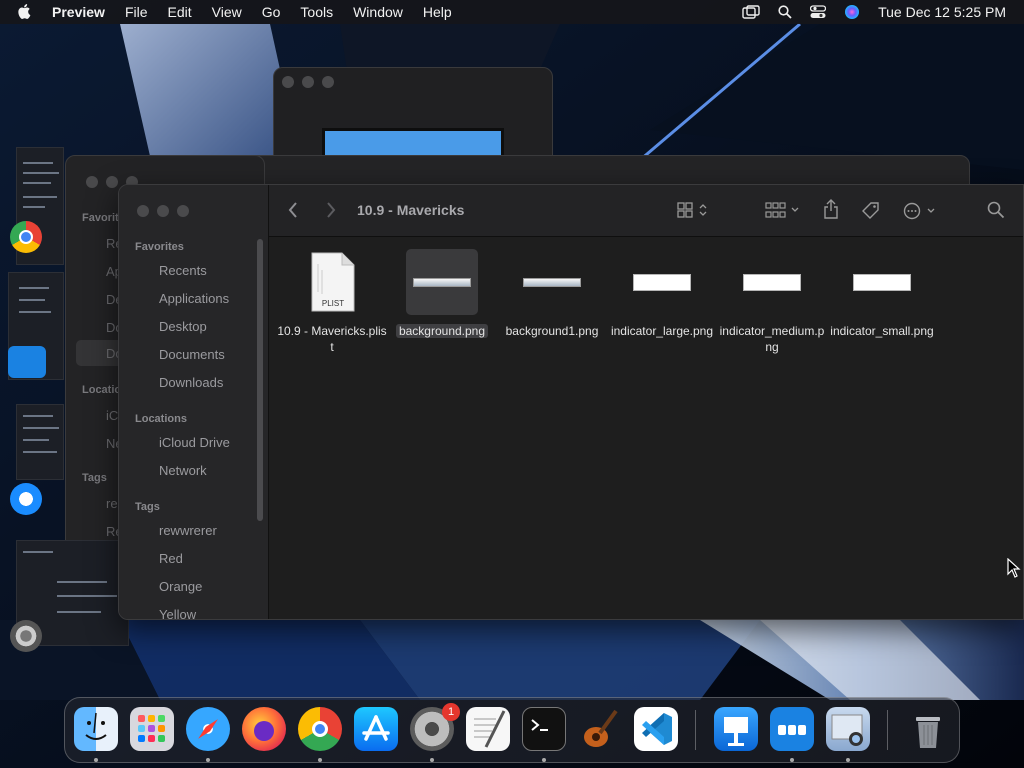 The image size is (1024, 768). Describe the element at coordinates (102, 390) in the screenshot. I see `back-sidebar-heading-locations: Locatio` at that location.